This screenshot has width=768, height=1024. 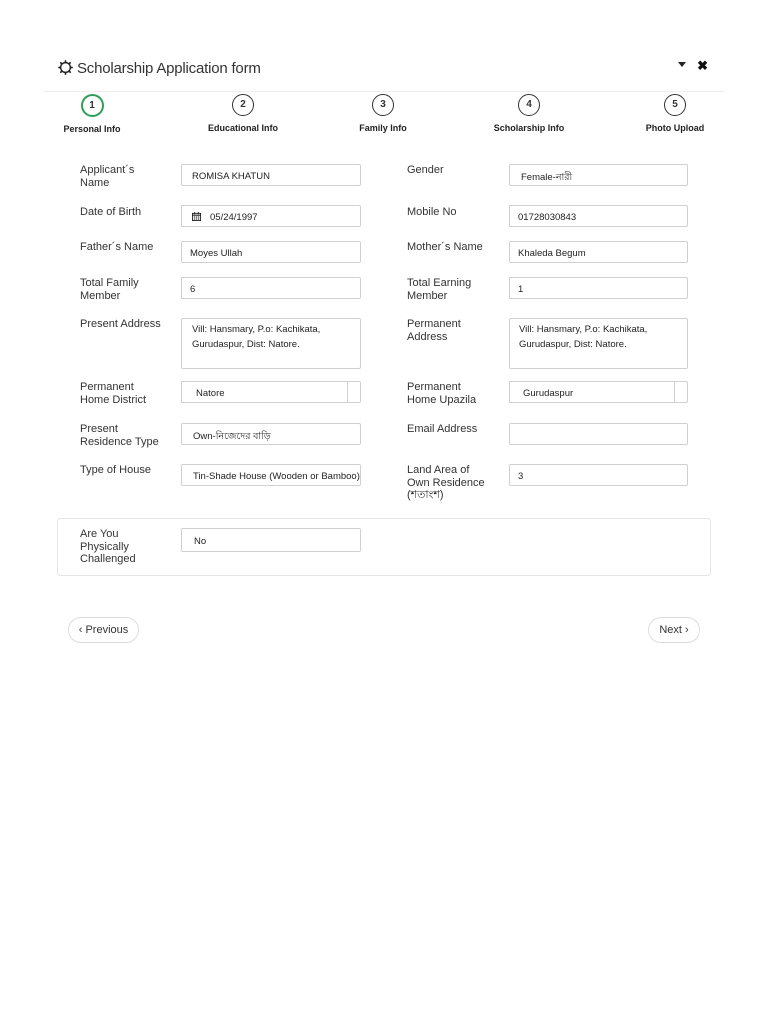 I want to click on step-educational-info: 2 Educational Info, so click(x=243, y=113).